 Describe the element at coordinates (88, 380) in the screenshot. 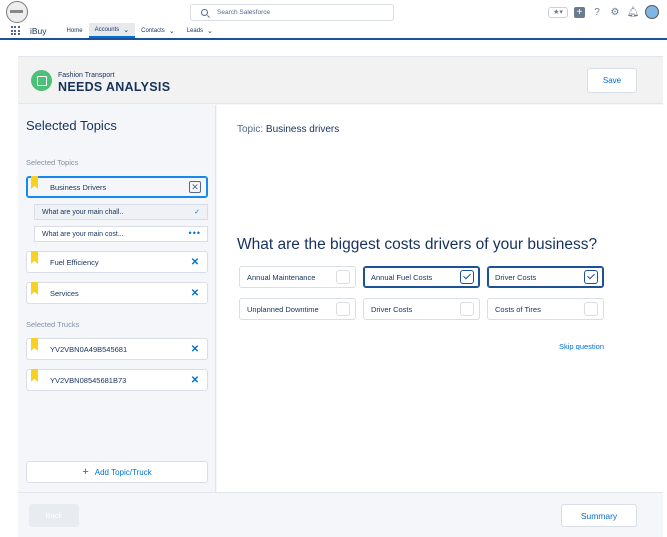

I see `truck-label: YV2VBN08545681B73` at that location.